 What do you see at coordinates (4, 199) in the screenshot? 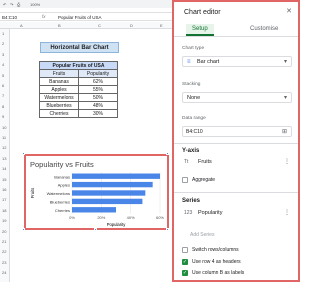
I see `row-header: 17` at bounding box center [4, 199].